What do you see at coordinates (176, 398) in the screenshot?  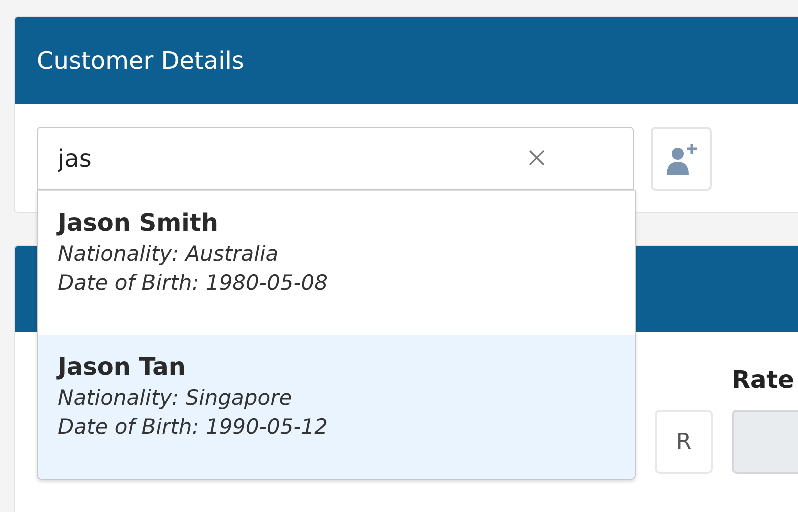 I see `nationality-text: Nationality: Singapore` at bounding box center [176, 398].